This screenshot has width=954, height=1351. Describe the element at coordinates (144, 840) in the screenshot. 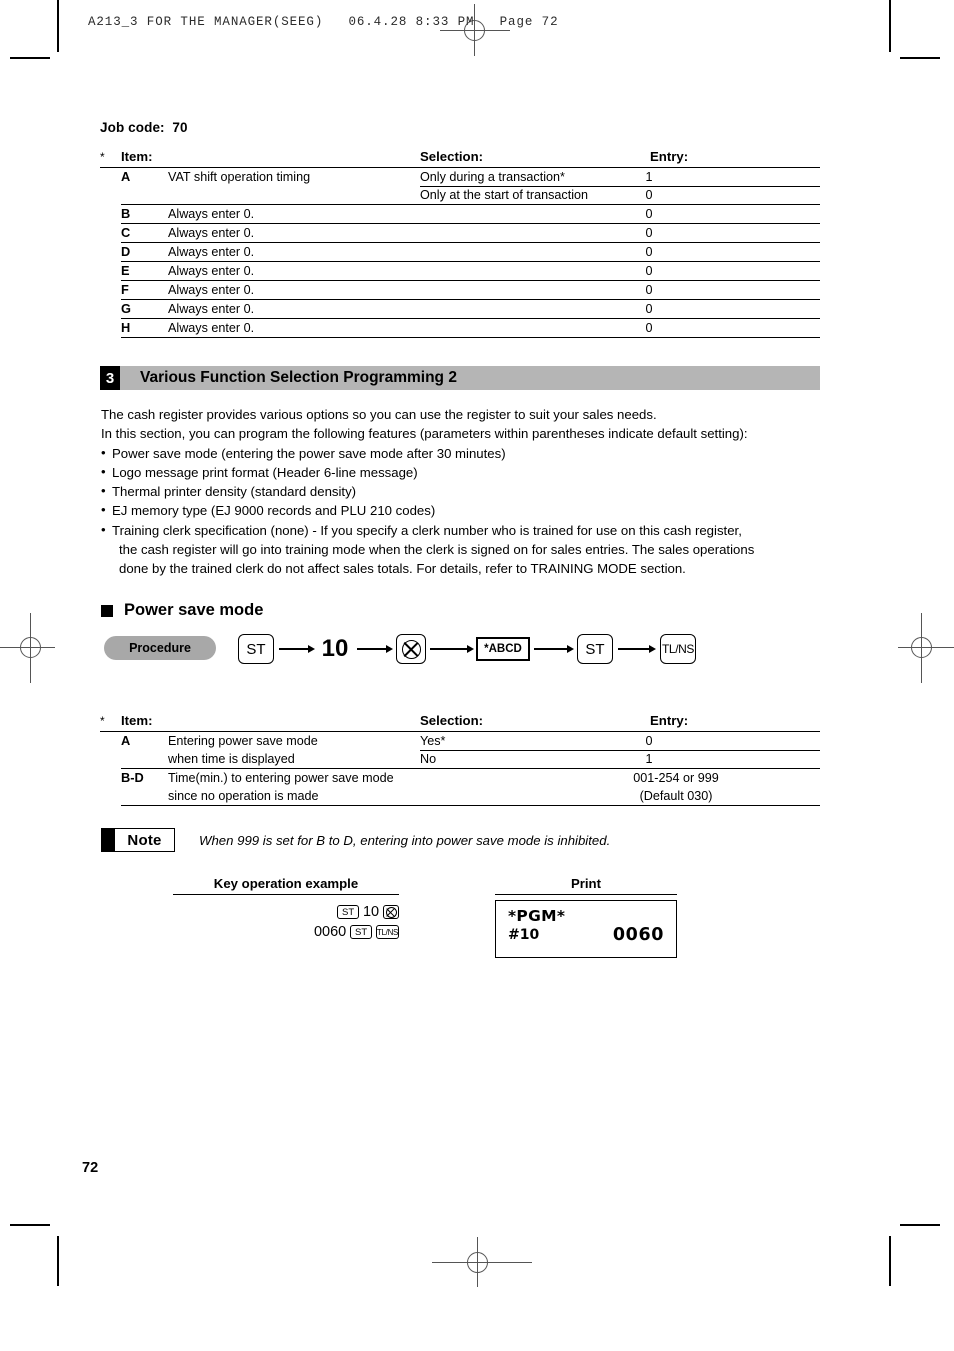

I see `note-badge-label: Note` at that location.